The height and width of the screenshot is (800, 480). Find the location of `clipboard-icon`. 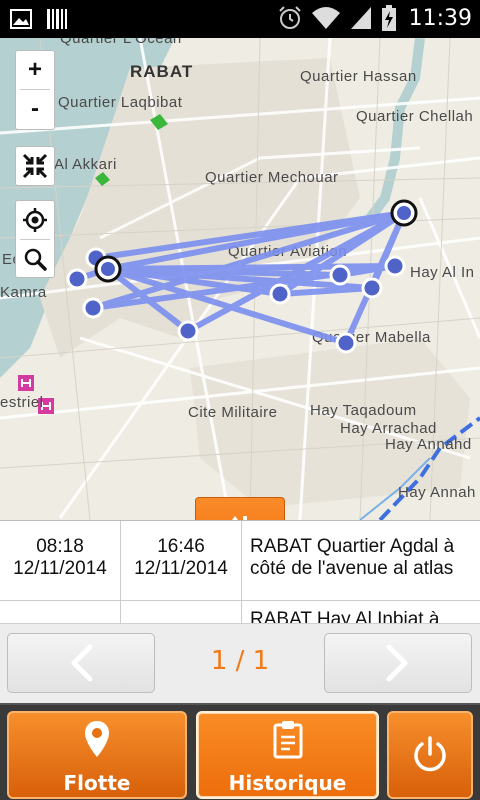

clipboard-icon is located at coordinates (287, 740).